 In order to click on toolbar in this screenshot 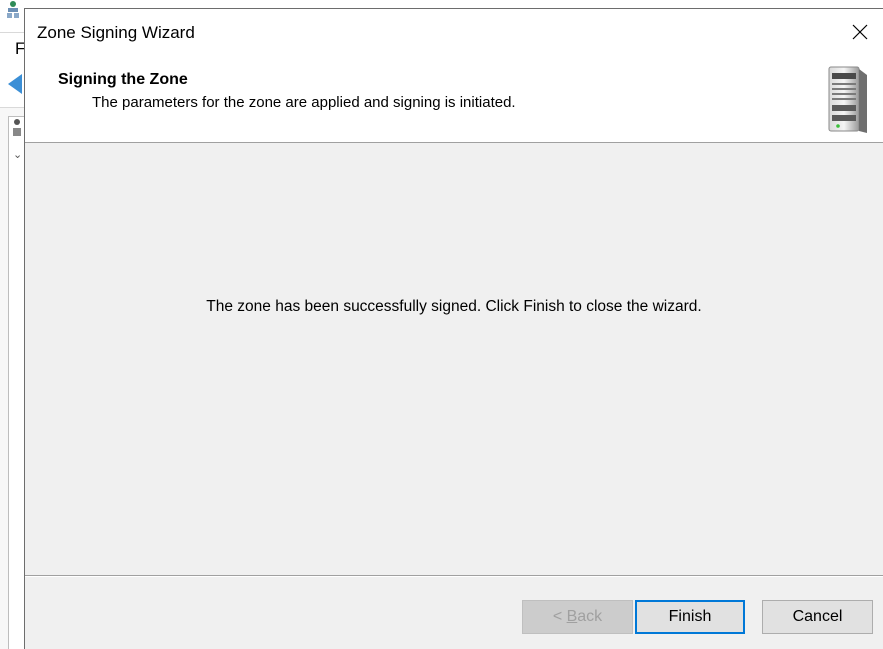, I will do `click(12, 85)`.